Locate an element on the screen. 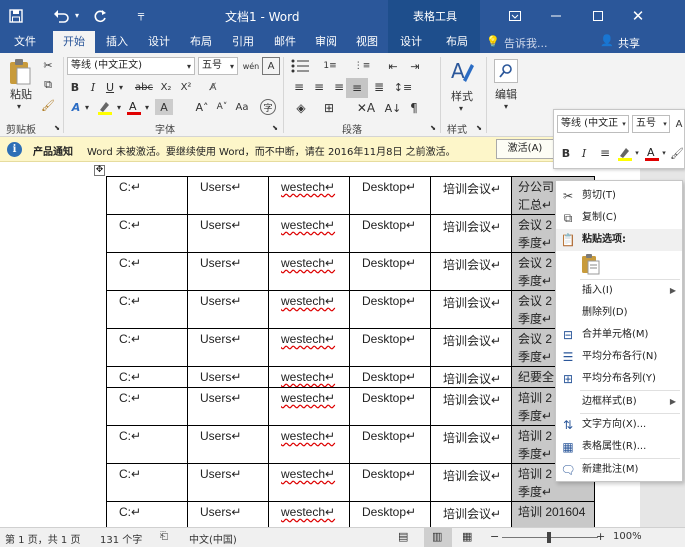 This screenshot has width=685, height=547. distributed-icon: ≣ is located at coordinates (379, 87).